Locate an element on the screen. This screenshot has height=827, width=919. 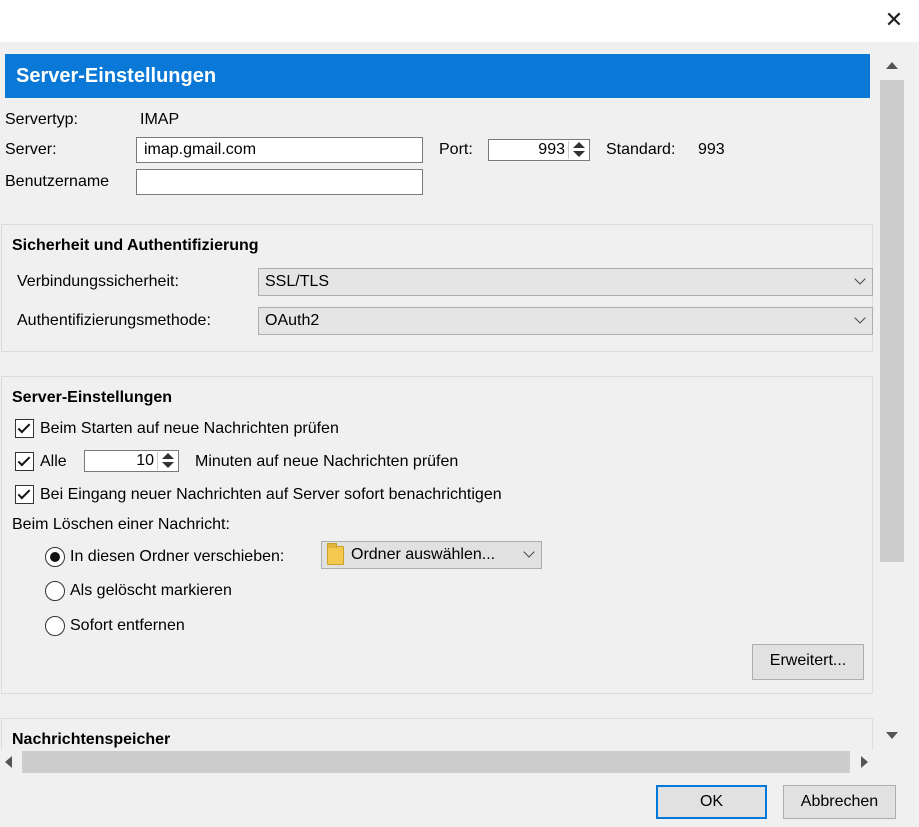
standard-label: Standard: is located at coordinates (641, 149).